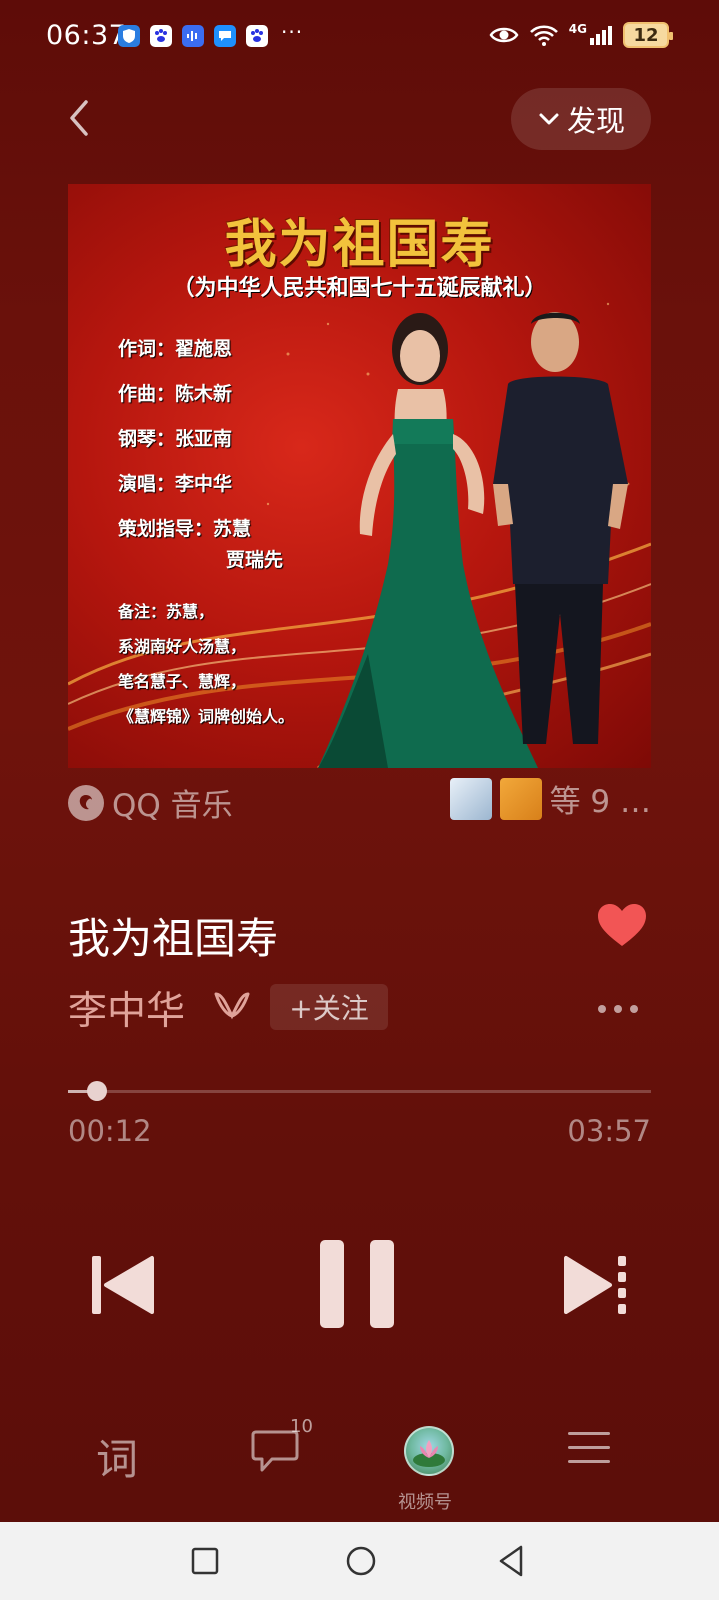 This screenshot has width=719, height=1600. I want to click on system-back-button, so click(511, 1561).